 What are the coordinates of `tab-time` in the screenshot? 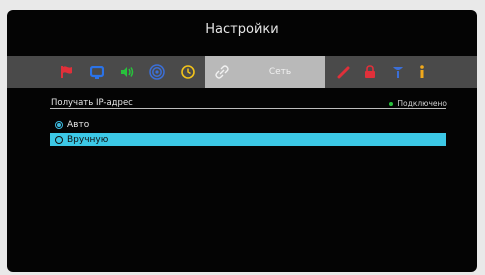 It's located at (188, 72).